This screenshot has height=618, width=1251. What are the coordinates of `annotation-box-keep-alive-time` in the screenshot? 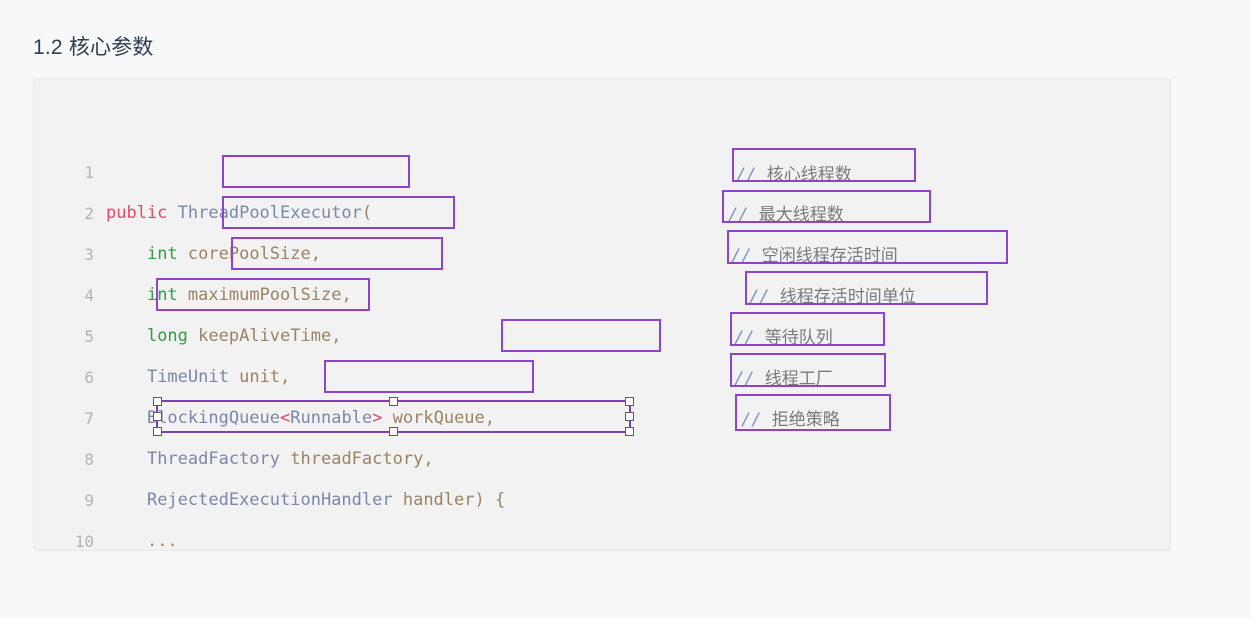 It's located at (337, 253).